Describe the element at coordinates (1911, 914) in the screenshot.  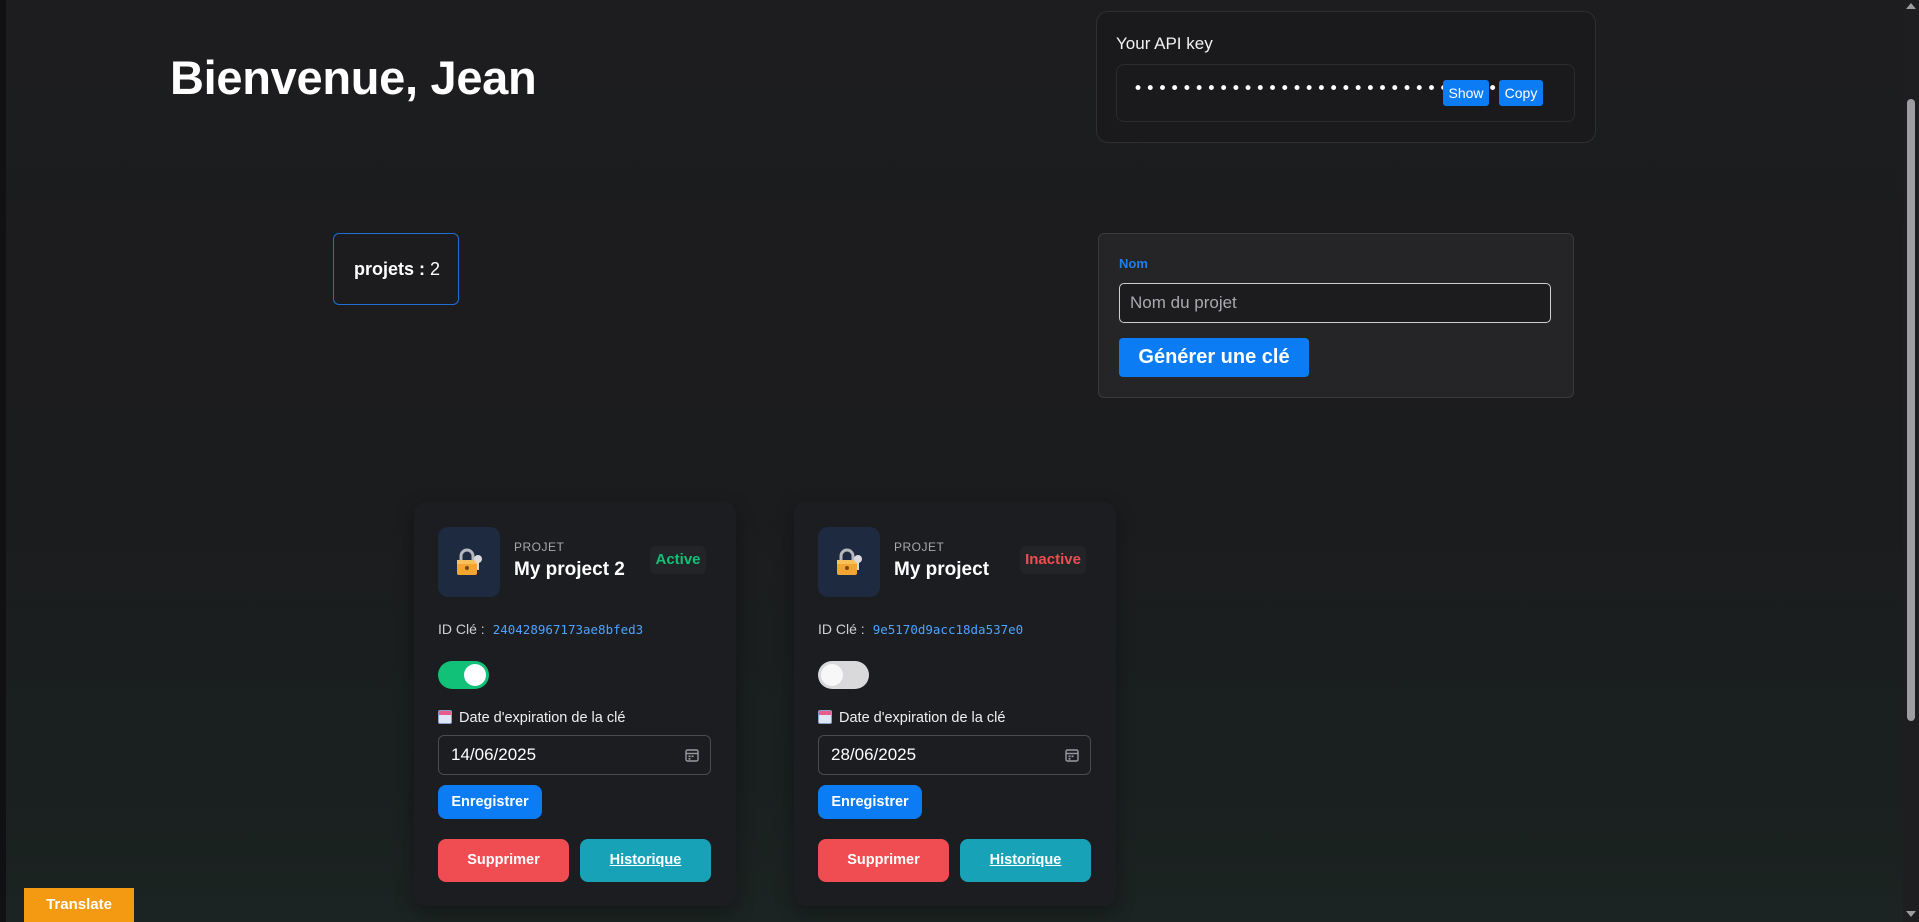
I see `scroll-down-arrow-icon` at that location.